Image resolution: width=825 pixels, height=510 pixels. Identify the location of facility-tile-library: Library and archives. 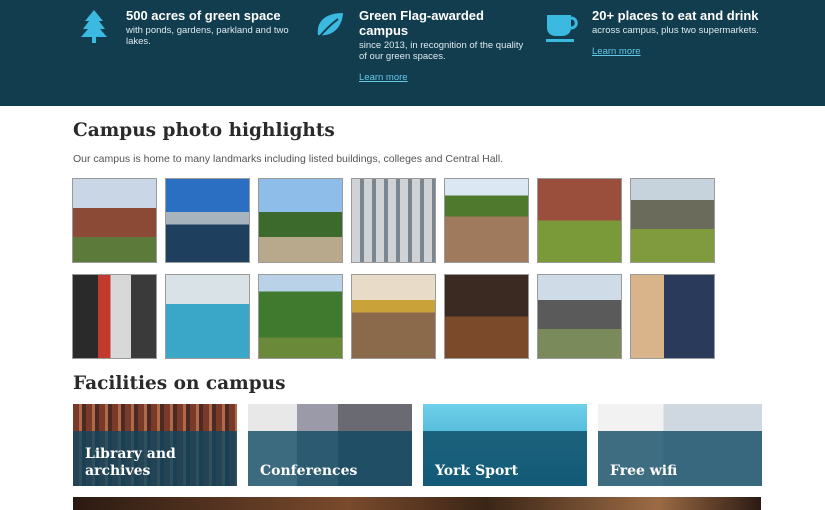
(155, 445).